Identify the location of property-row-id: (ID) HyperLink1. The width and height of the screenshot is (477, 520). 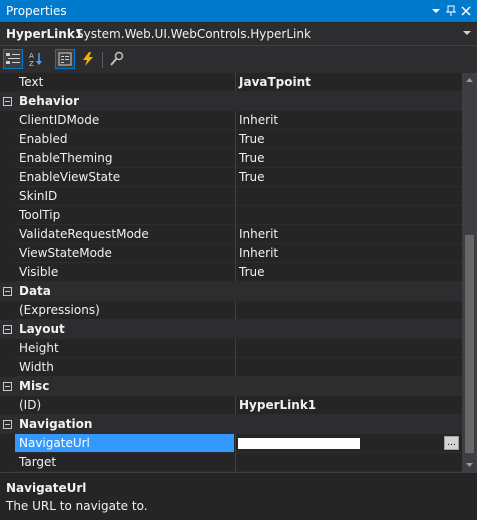
(231, 405).